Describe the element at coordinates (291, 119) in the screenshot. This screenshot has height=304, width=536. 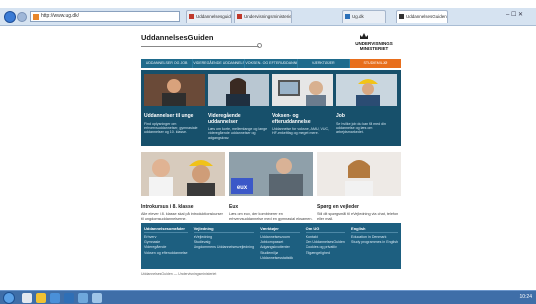
I see `card-title: Voksen- og efteruddannelse` at that location.